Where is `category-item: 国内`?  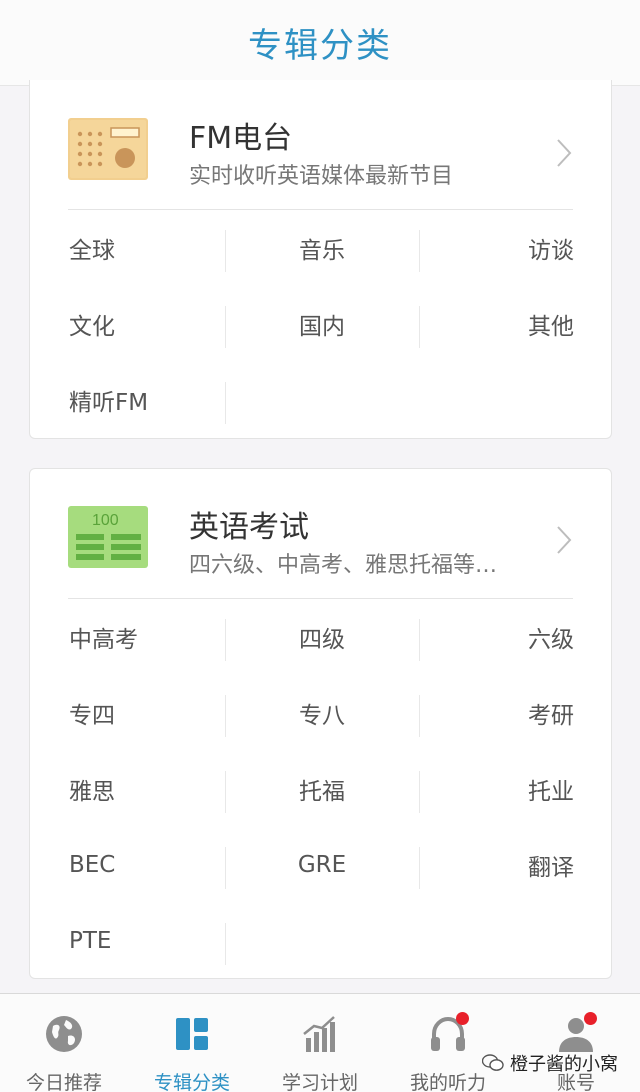
category-item: 国内 is located at coordinates (322, 324).